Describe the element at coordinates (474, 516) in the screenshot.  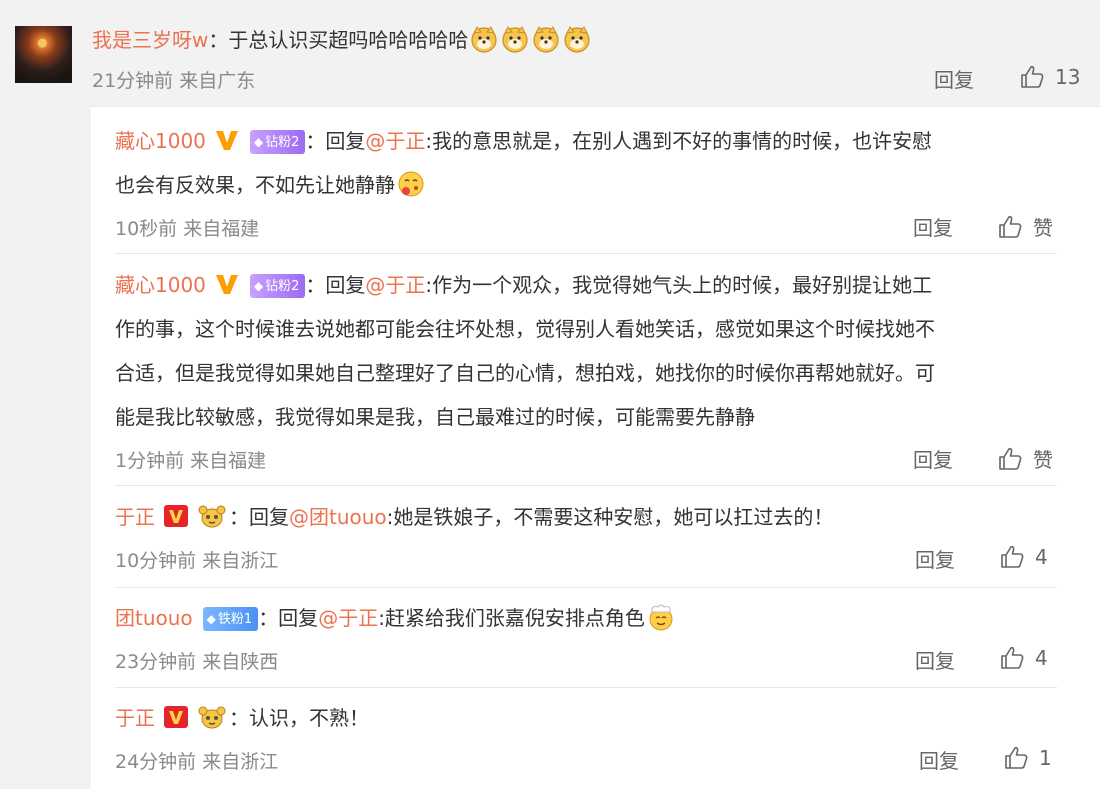
I see `reply-line: 于正 ：回复@团tuouo:她是铁娘子，不需要这种安慰，她可以扛过去的！` at that location.